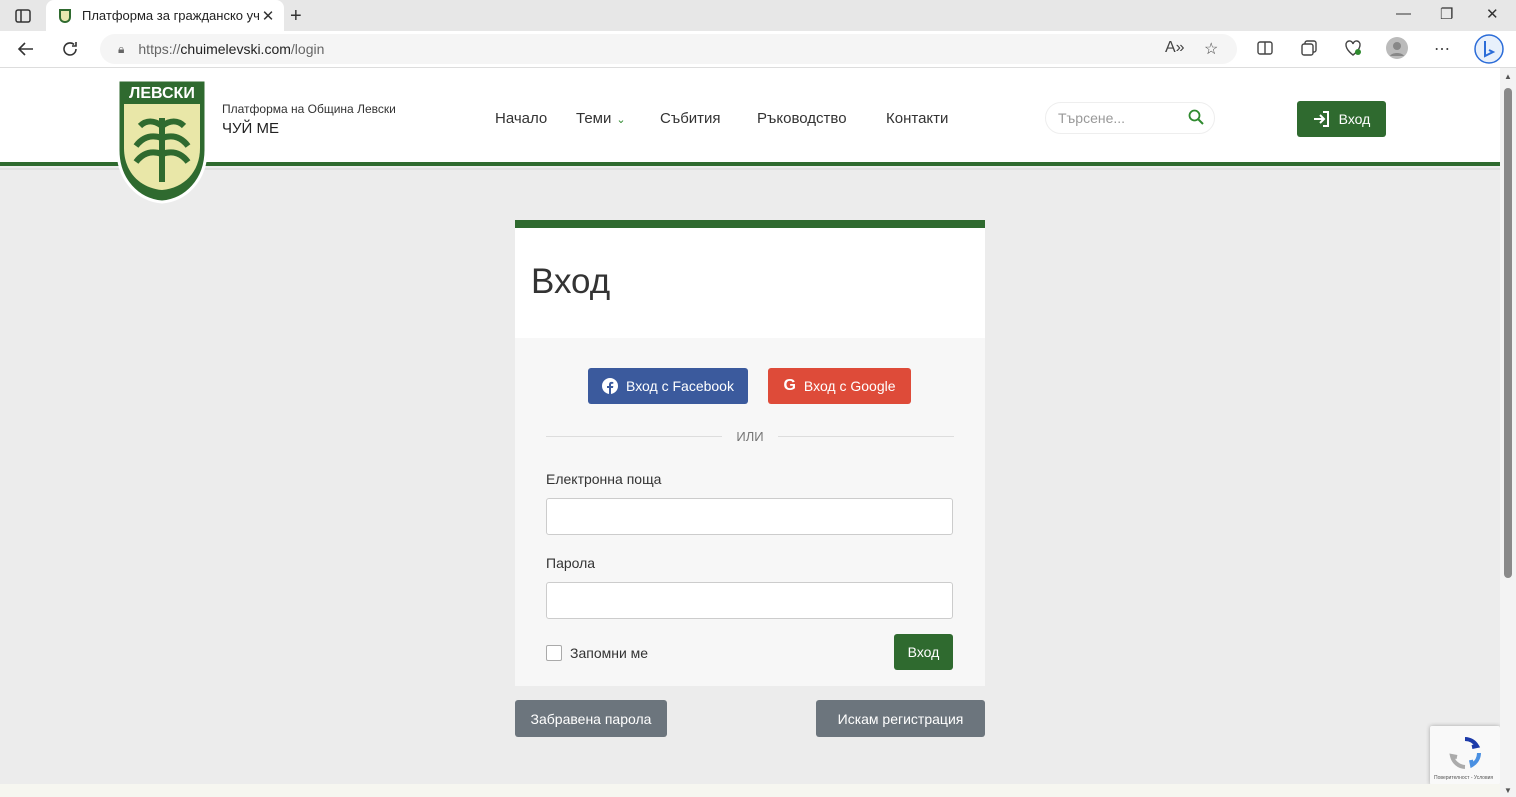 The width and height of the screenshot is (1516, 797). Describe the element at coordinates (690, 118) in the screenshot. I see `nav-events: Събития` at that location.